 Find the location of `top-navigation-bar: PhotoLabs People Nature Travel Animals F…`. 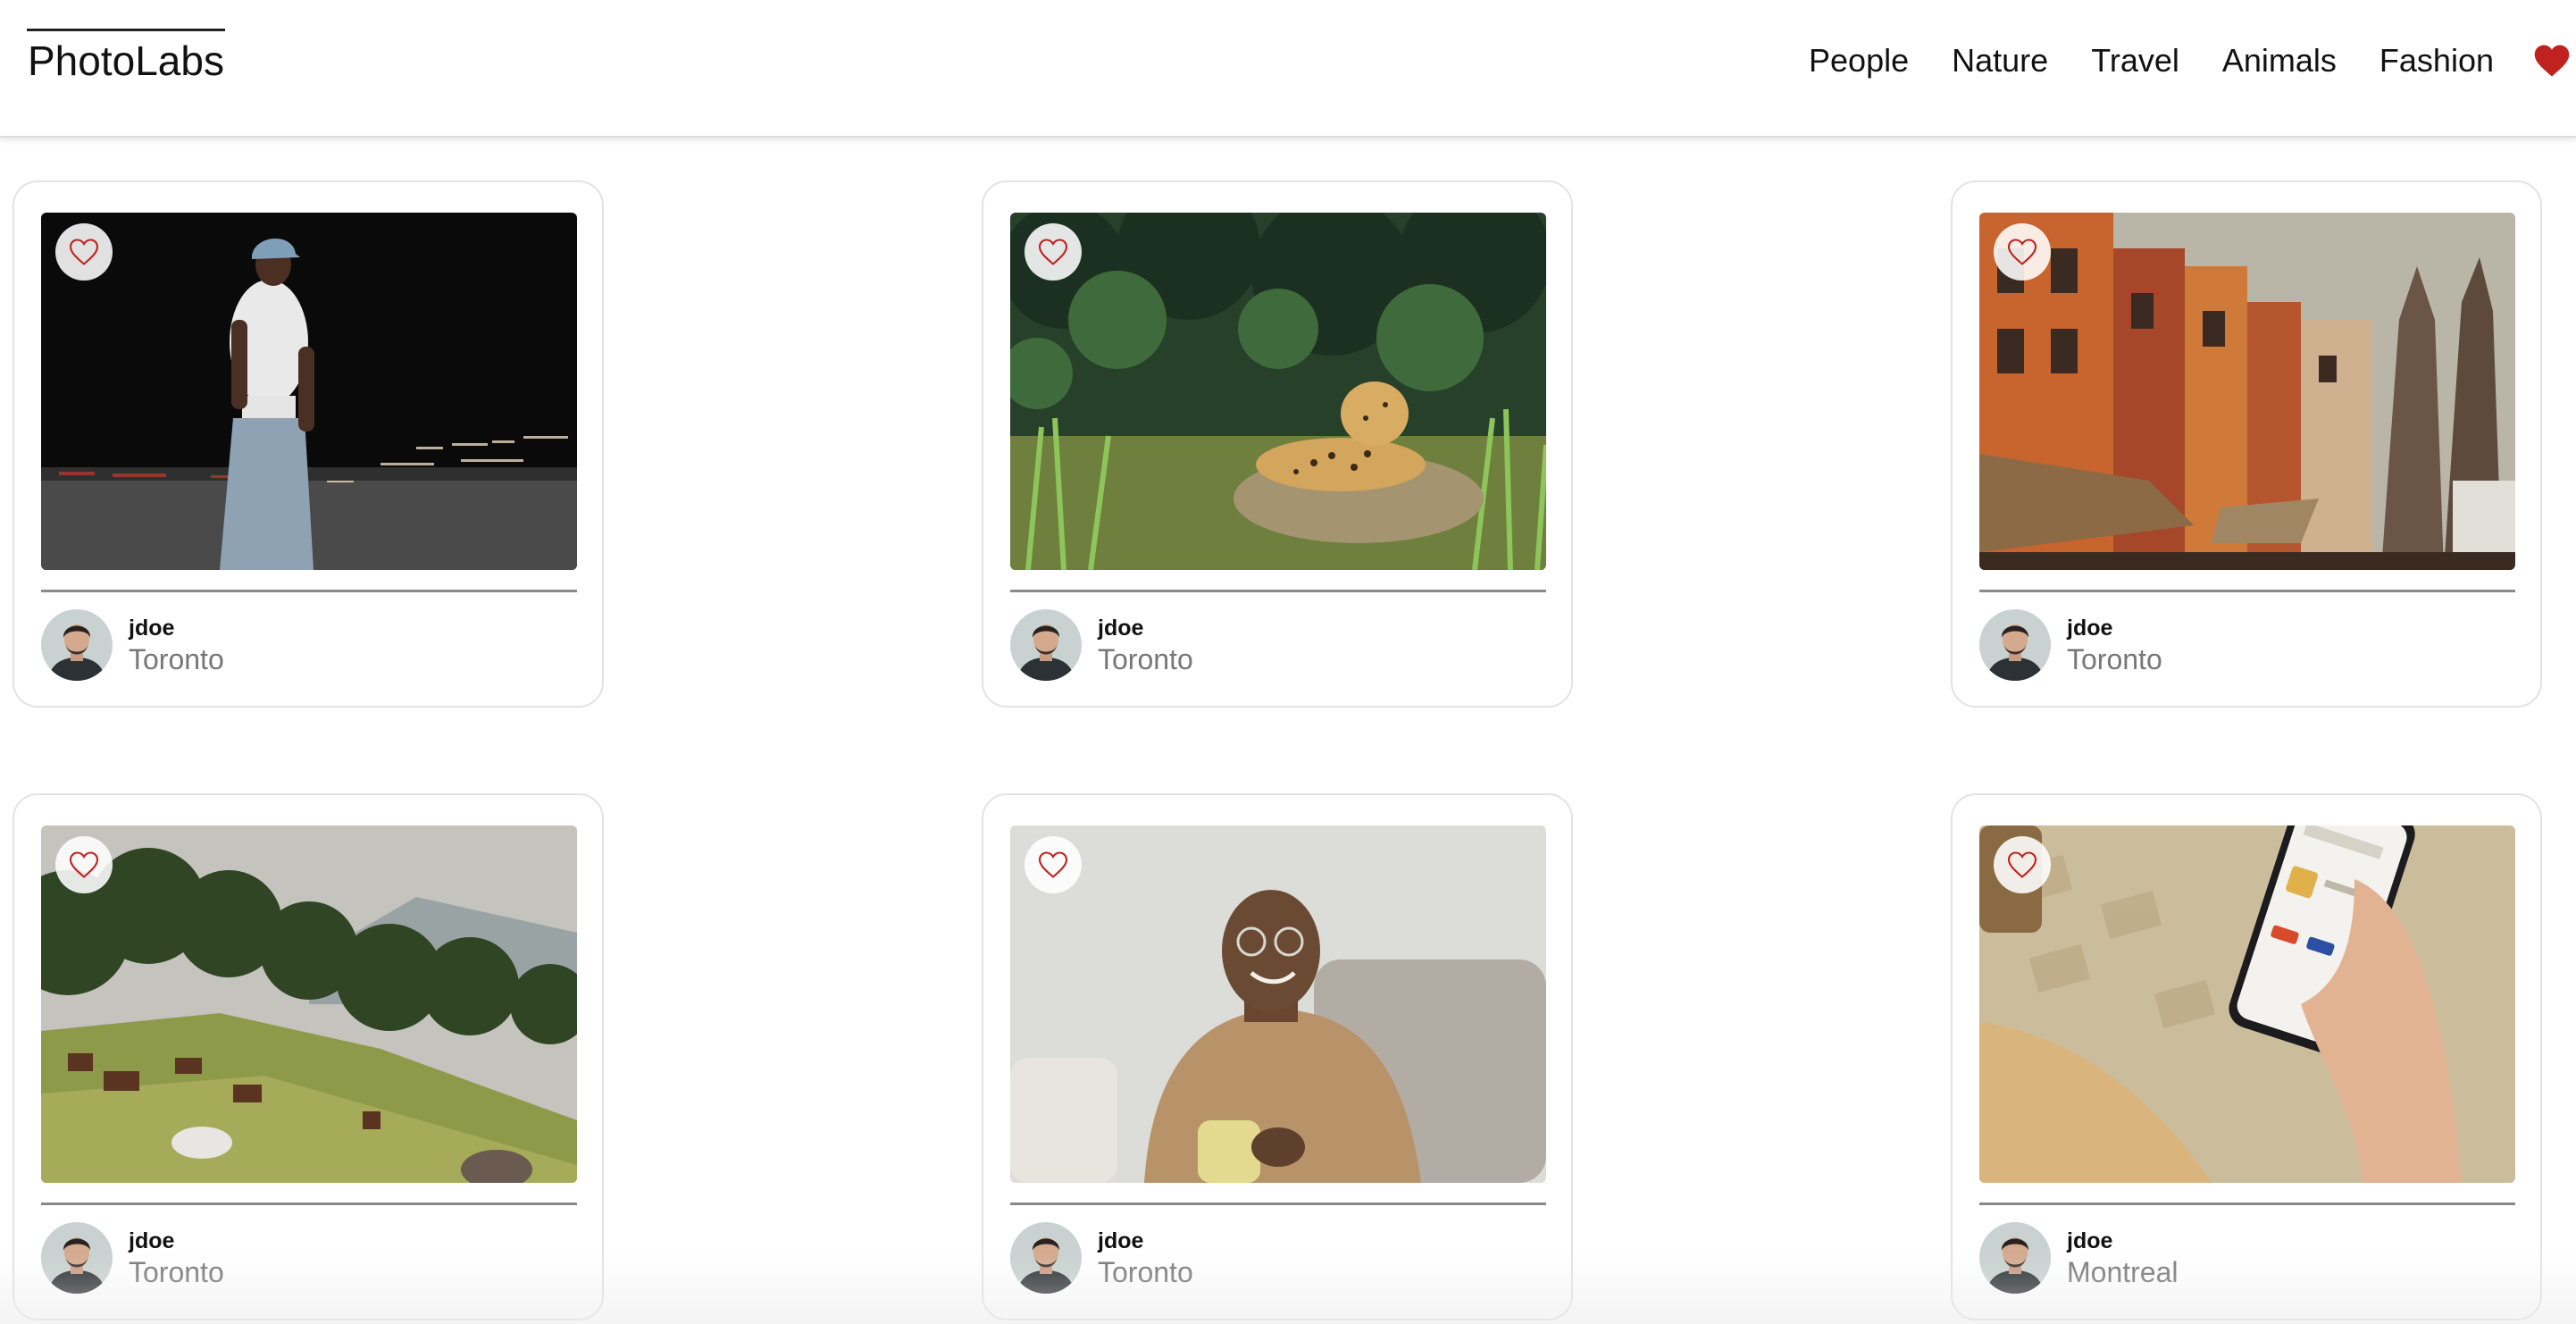

top-navigation-bar: PhotoLabs People Nature Travel Animals F… is located at coordinates (1288, 69).